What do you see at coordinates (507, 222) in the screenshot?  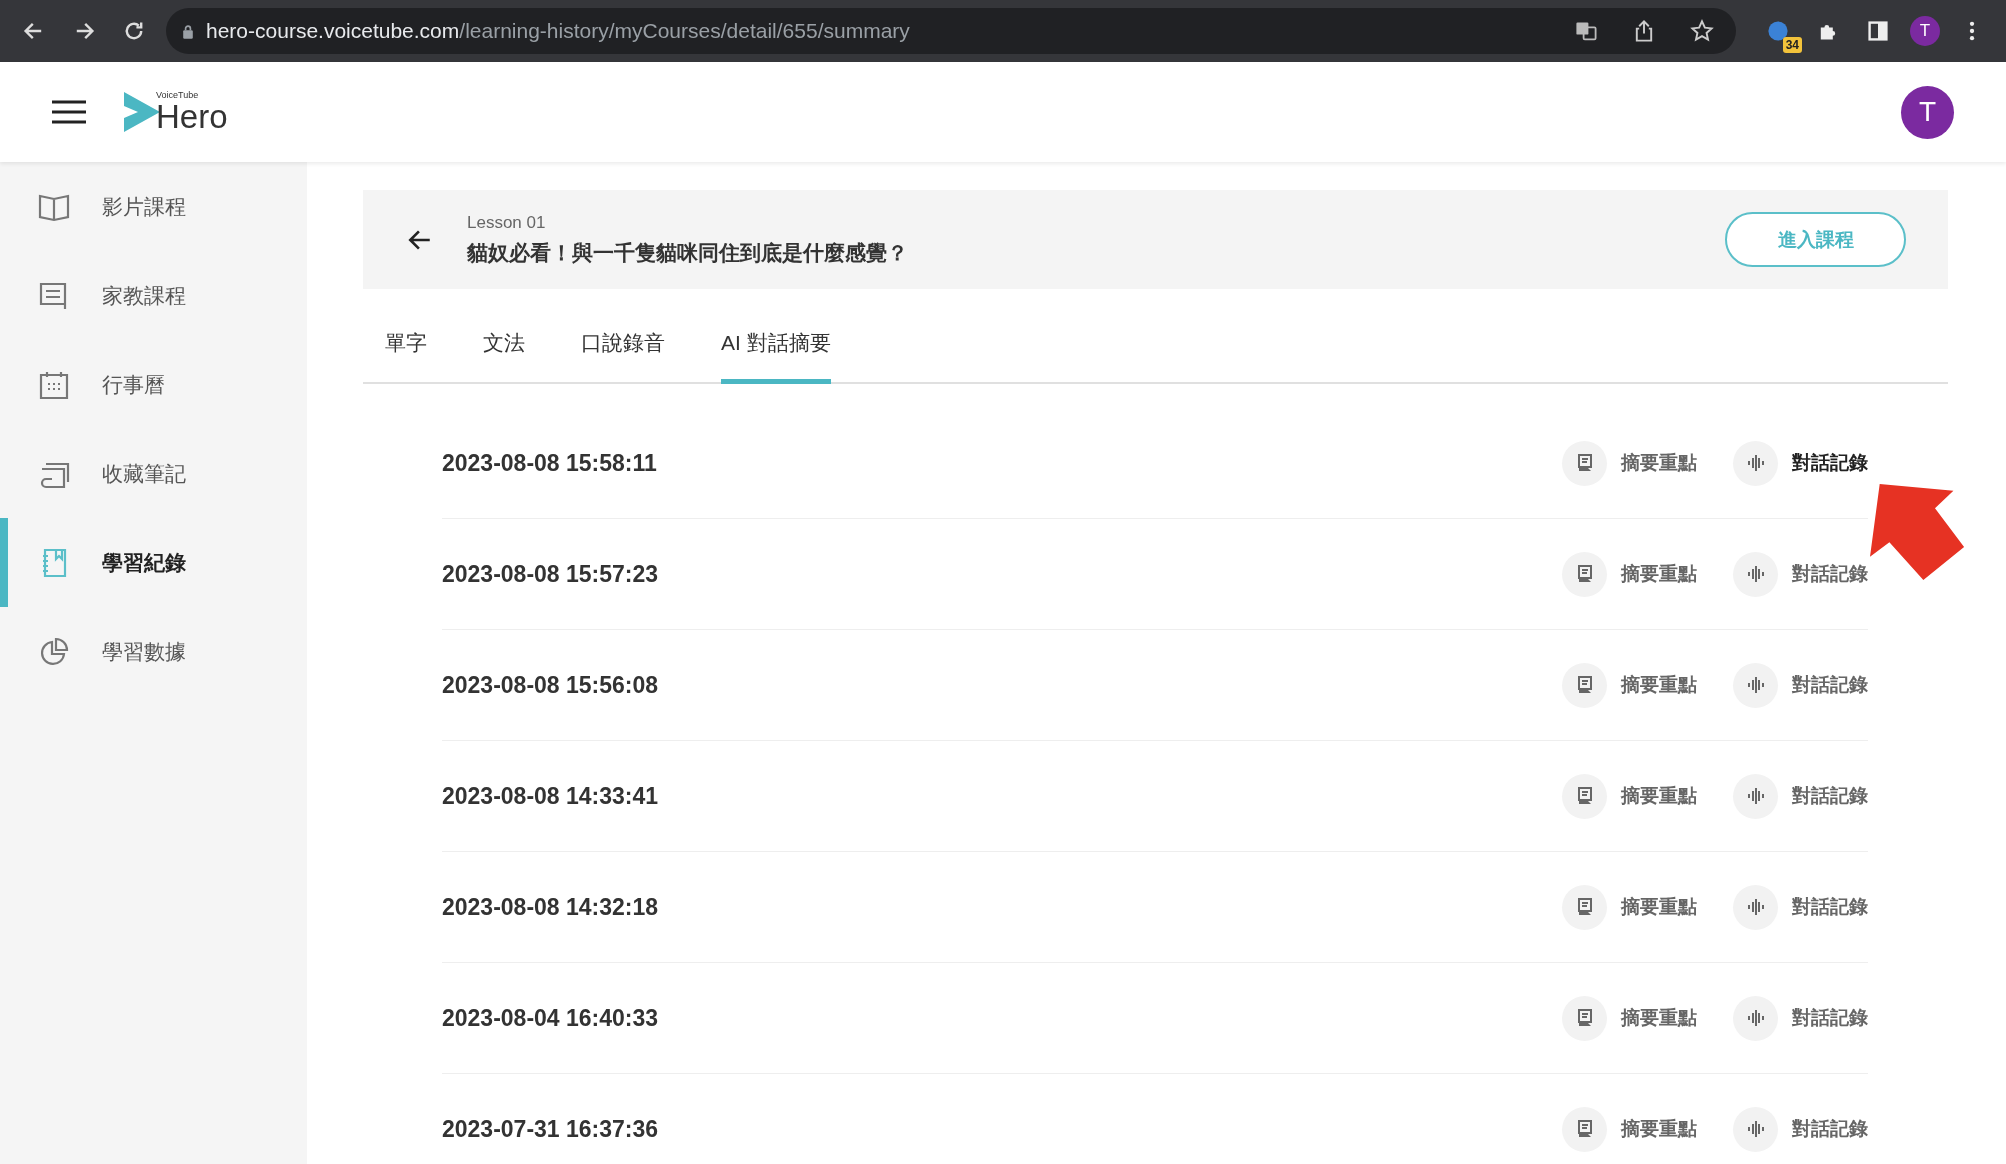 I see `lesson-number: Lesson 01` at bounding box center [507, 222].